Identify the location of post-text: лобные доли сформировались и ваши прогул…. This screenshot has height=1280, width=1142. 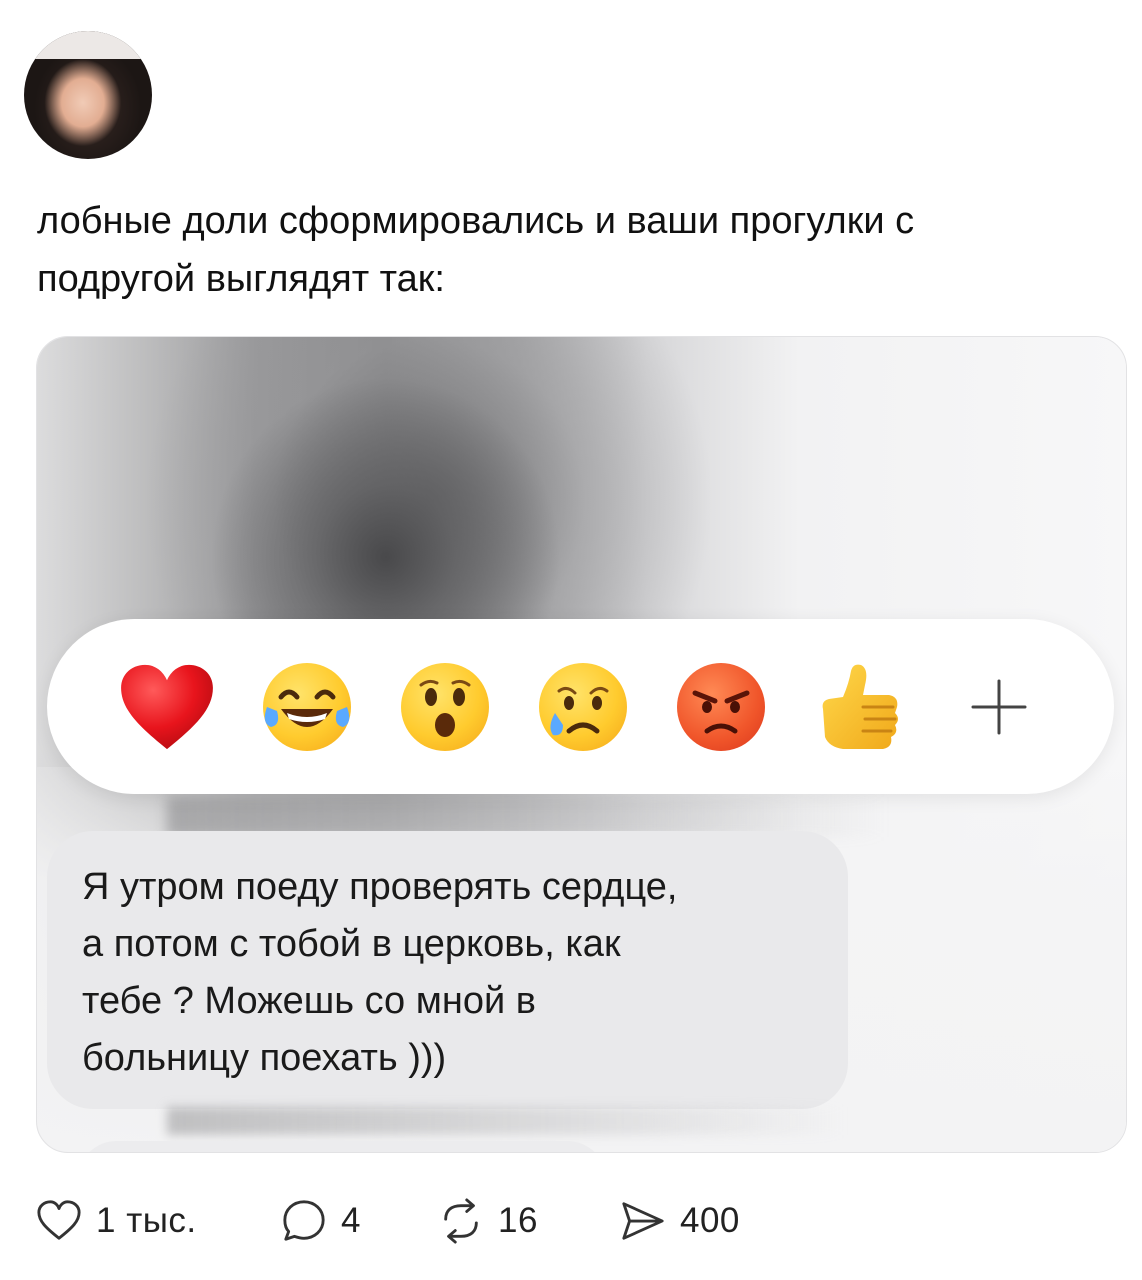
(577, 250).